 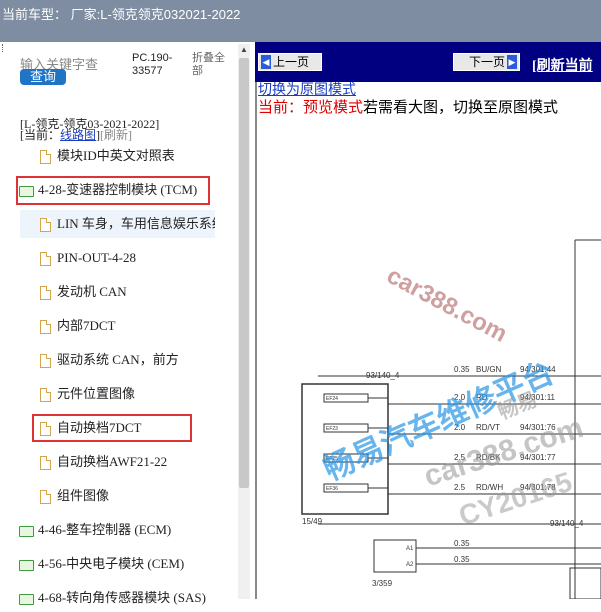 I want to click on scroll-up-icon: ▲, so click(x=244, y=50).